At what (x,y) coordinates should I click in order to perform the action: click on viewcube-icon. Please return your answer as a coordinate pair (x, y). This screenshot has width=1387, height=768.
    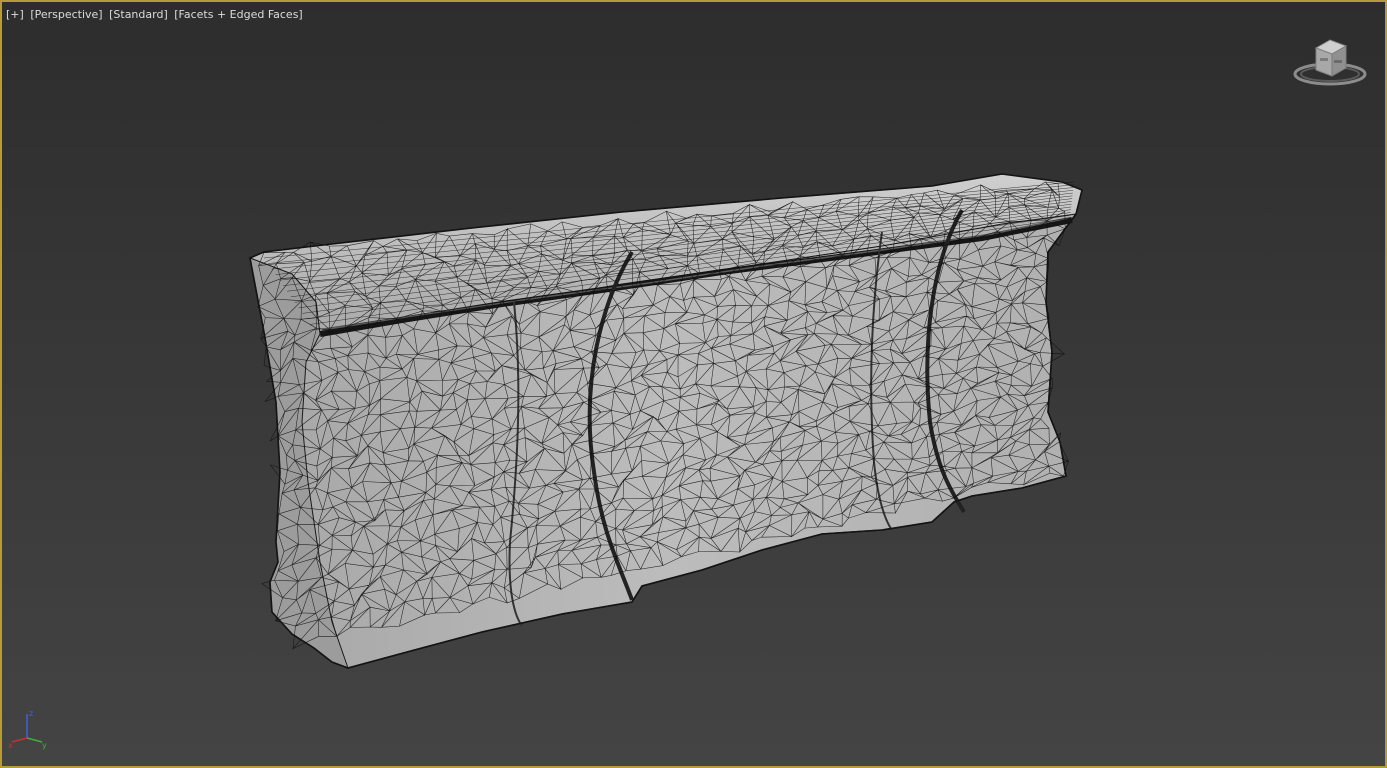
    Looking at the image, I should click on (1330, 64).